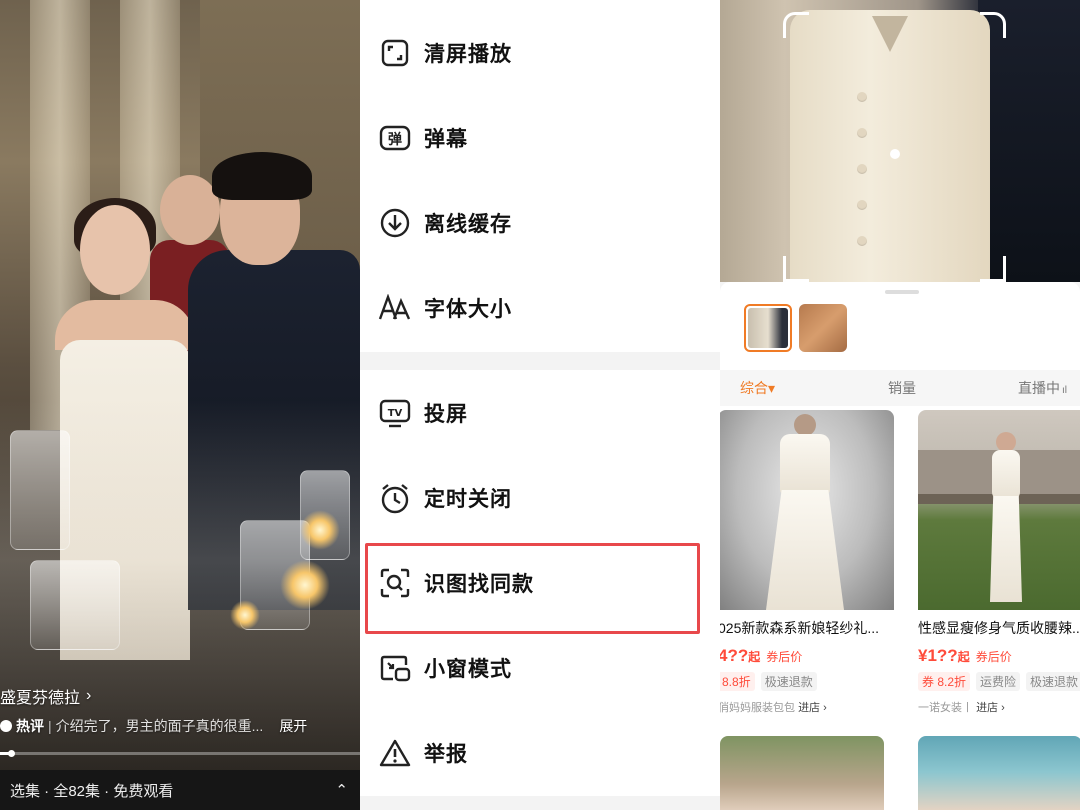 This screenshot has width=1080, height=810. What do you see at coordinates (341, 790) in the screenshot?
I see `chevron-up-icon: ⌃` at bounding box center [341, 790].